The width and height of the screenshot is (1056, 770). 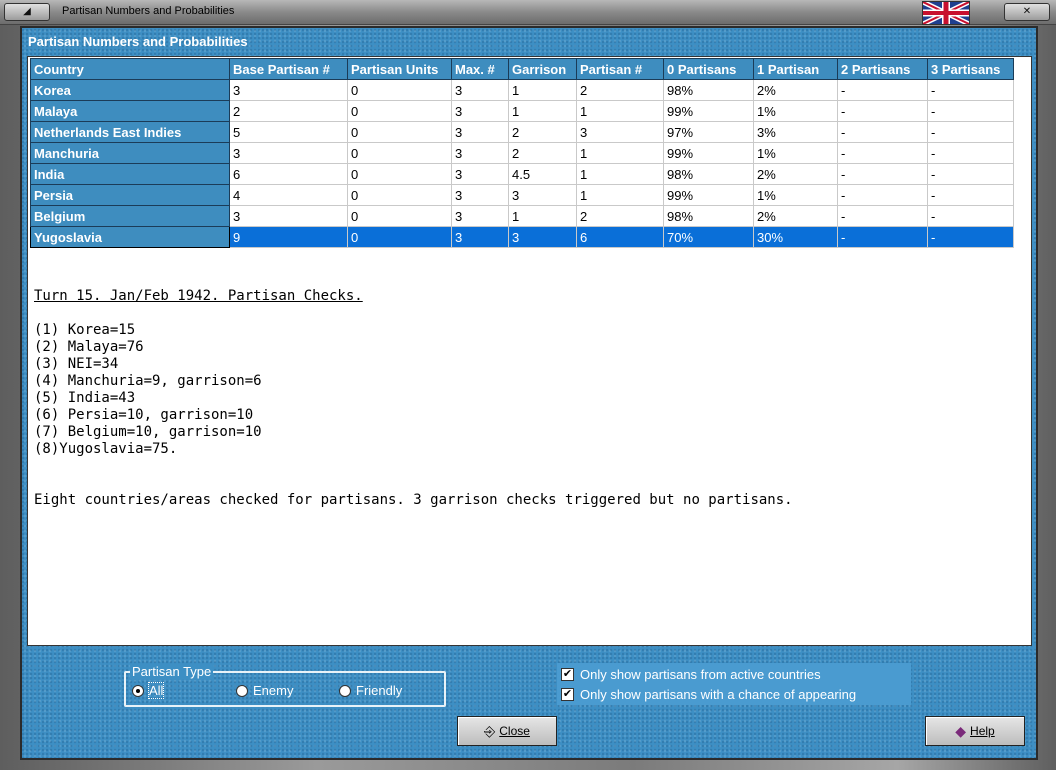 What do you see at coordinates (708, 69) in the screenshot?
I see `col-header-0-partisans: 0 Partisans` at bounding box center [708, 69].